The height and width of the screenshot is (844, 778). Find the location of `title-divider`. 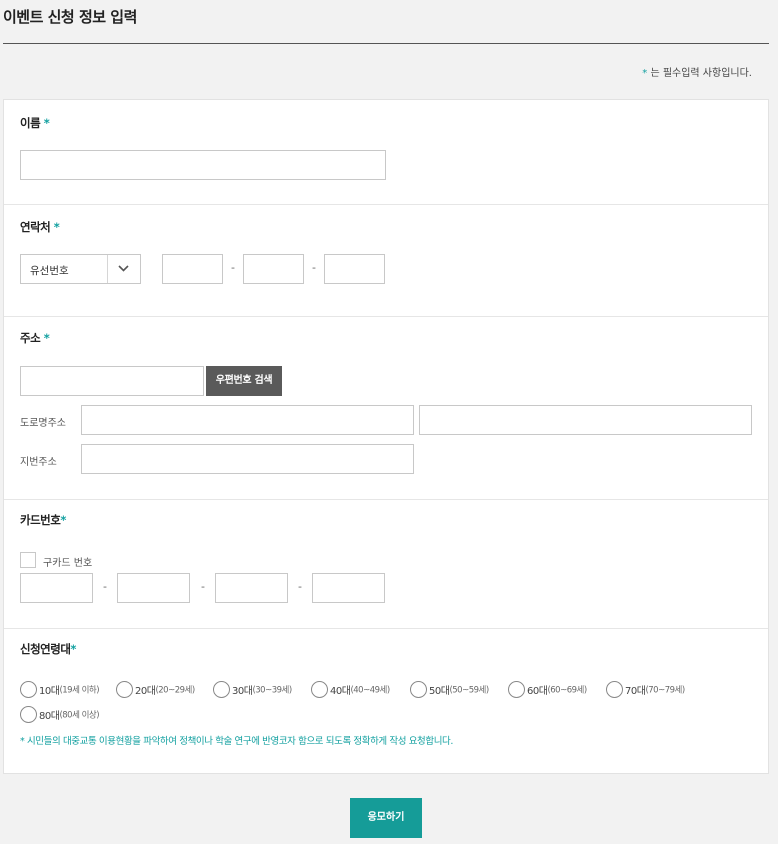

title-divider is located at coordinates (386, 43).